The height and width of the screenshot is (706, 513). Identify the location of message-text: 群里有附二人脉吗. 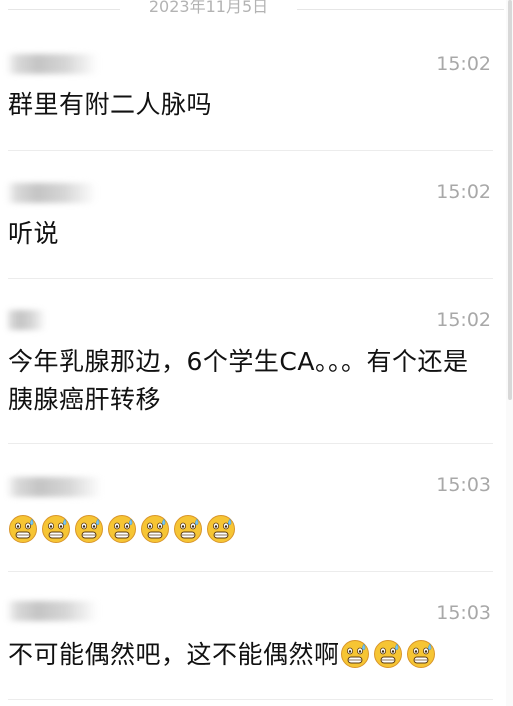
(110, 104).